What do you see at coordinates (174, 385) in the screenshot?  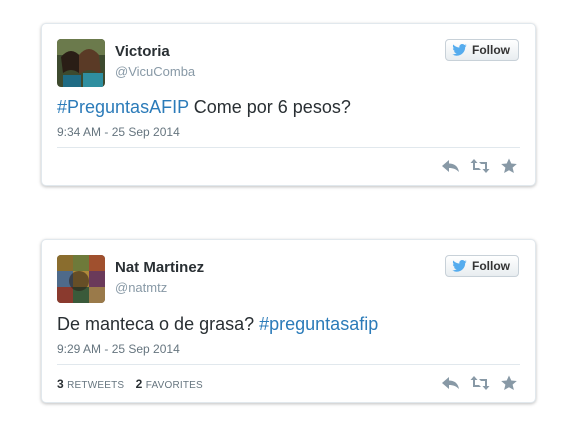 I see `favorites-label: Favorites` at bounding box center [174, 385].